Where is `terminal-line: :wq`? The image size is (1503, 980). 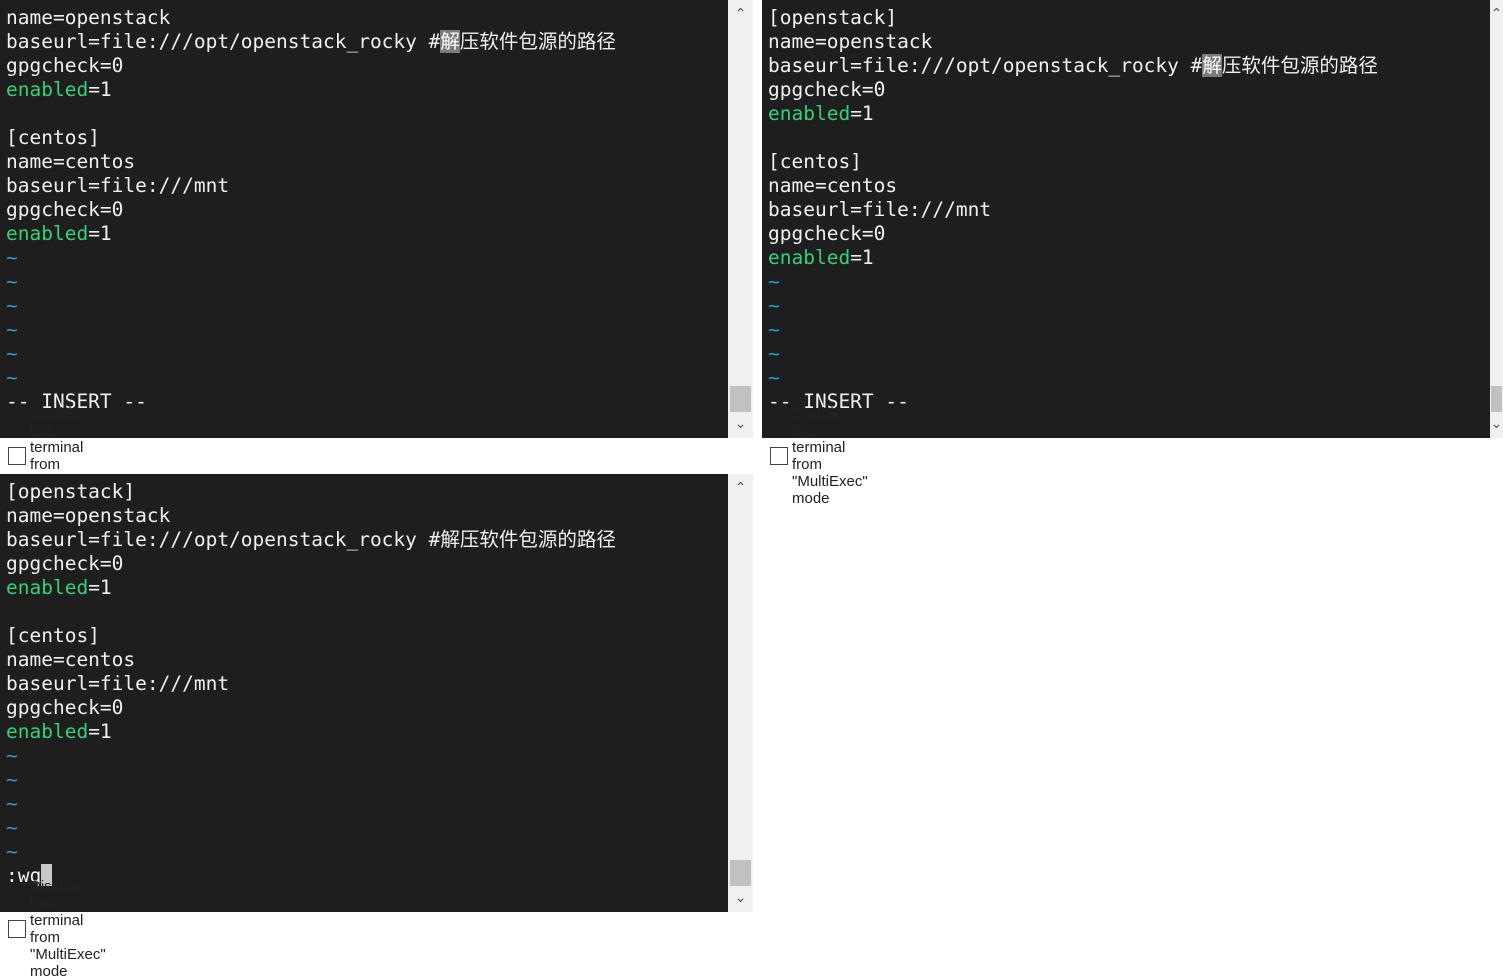
terminal-line: :wq is located at coordinates (367, 876).